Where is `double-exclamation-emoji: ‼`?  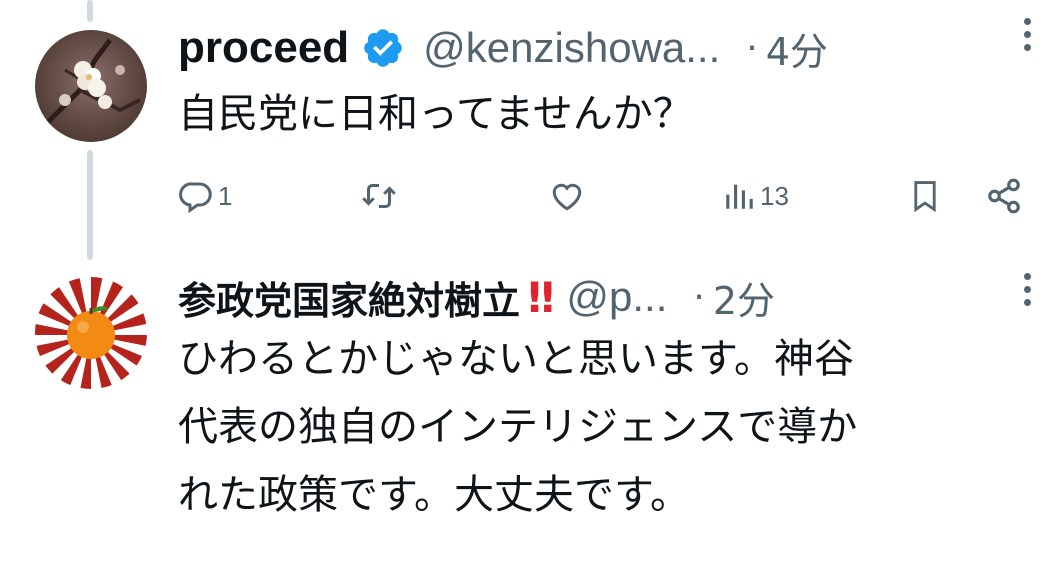
double-exclamation-emoji: ‼ is located at coordinates (541, 297).